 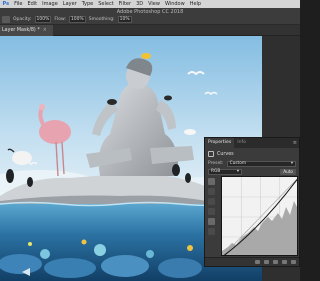 What do you see at coordinates (220, 143) in the screenshot?
I see `tab-properties: Properties` at bounding box center [220, 143].